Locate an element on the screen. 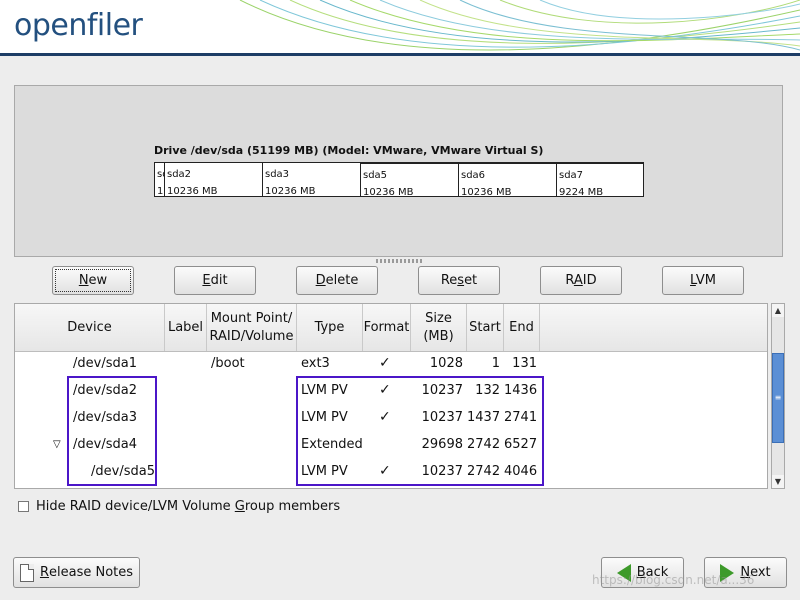  new-button: New is located at coordinates (93, 280).